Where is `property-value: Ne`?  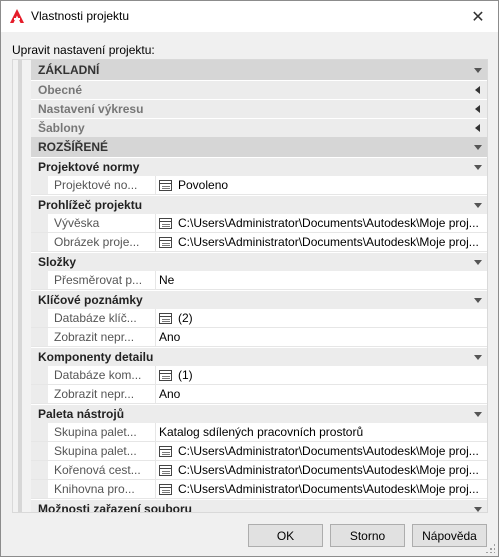 property-value: Ne is located at coordinates (321, 280).